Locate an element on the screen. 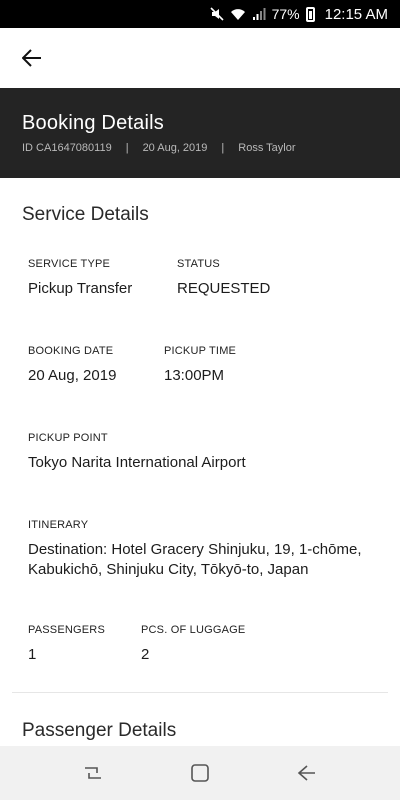 Image resolution: width=400 pixels, height=800 pixels. battery-icon is located at coordinates (310, 14).